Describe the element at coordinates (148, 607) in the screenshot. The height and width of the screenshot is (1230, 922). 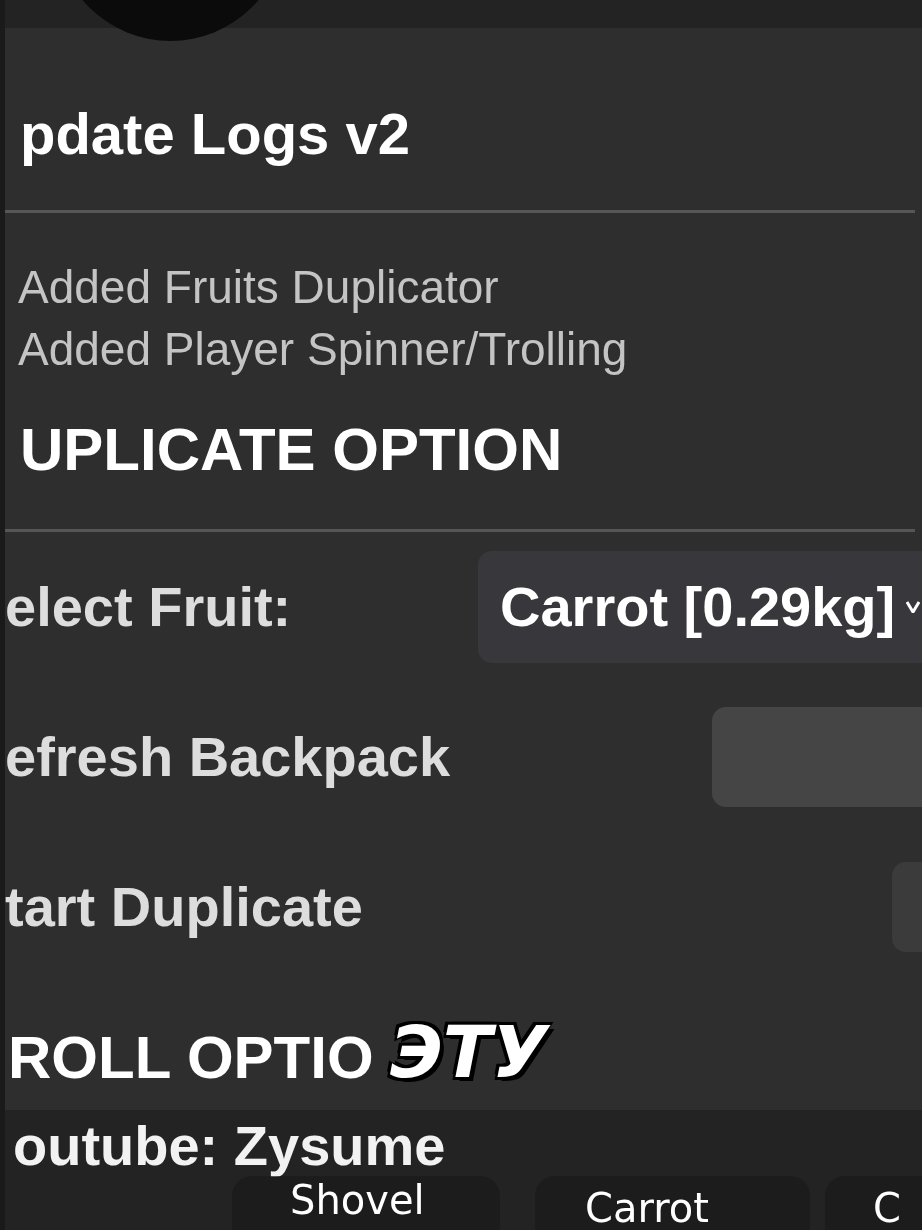
I see `option-label: elect Fruit:` at that location.